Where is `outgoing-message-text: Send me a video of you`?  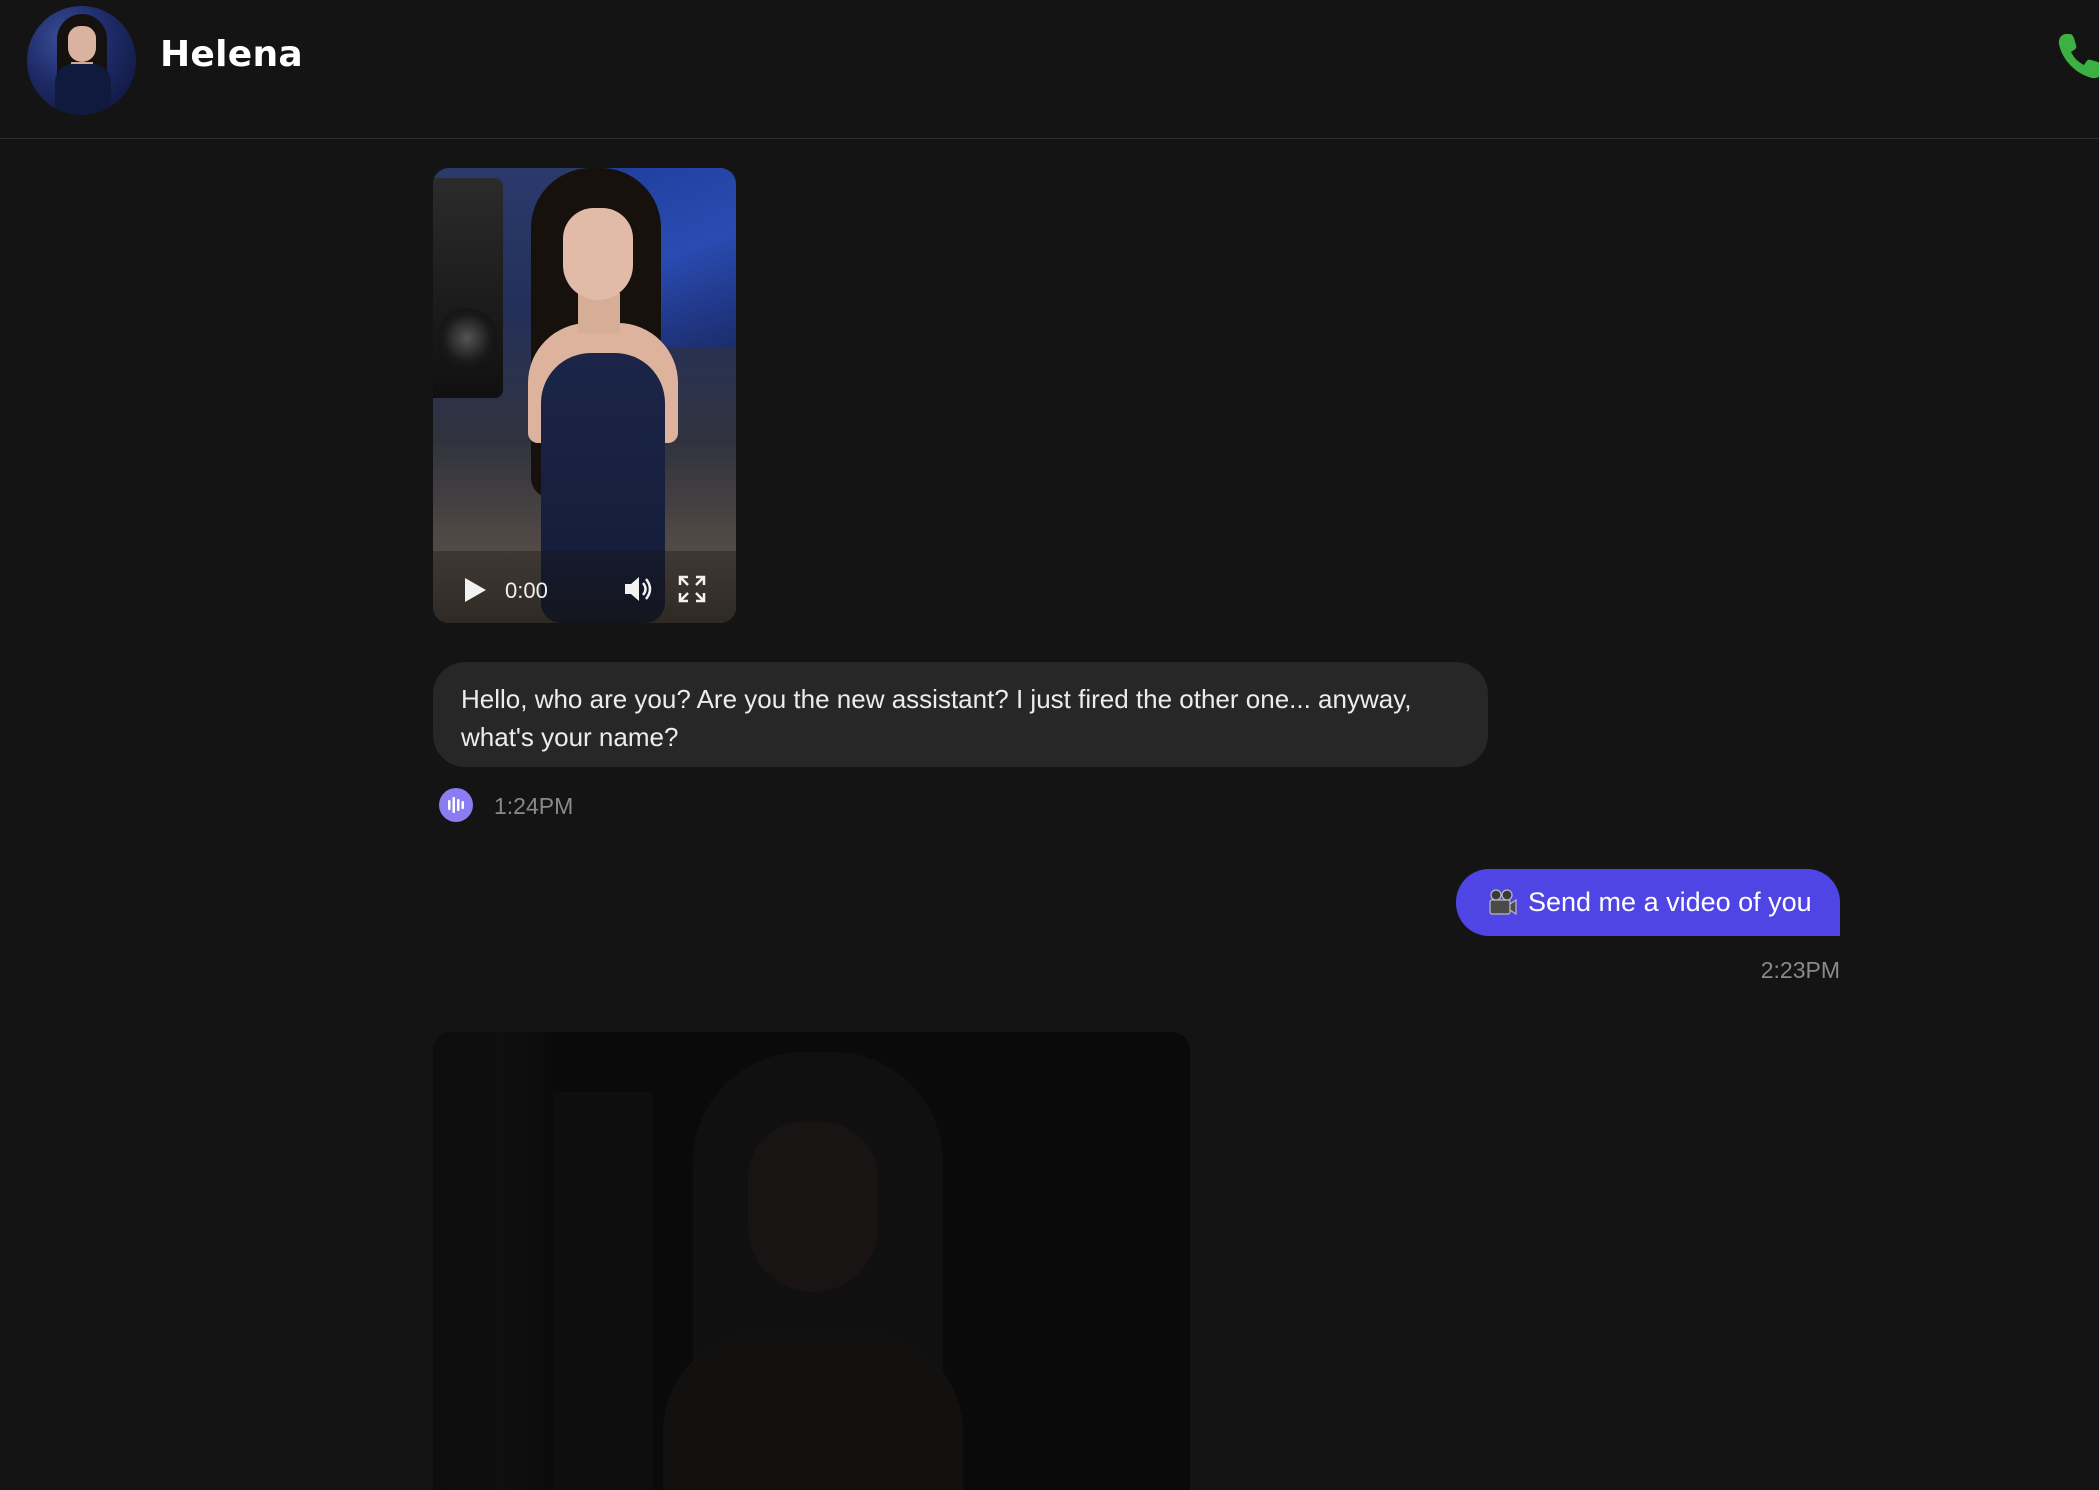
outgoing-message-text: Send me a video of you is located at coordinates (1670, 902).